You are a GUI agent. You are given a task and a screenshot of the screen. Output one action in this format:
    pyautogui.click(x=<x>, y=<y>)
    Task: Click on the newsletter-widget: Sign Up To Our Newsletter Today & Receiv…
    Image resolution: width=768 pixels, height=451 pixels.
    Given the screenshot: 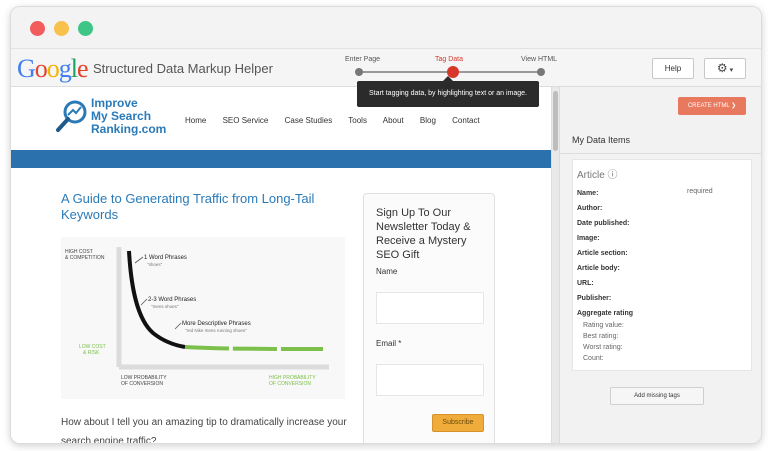 What is the action you would take?
    pyautogui.click(x=429, y=318)
    